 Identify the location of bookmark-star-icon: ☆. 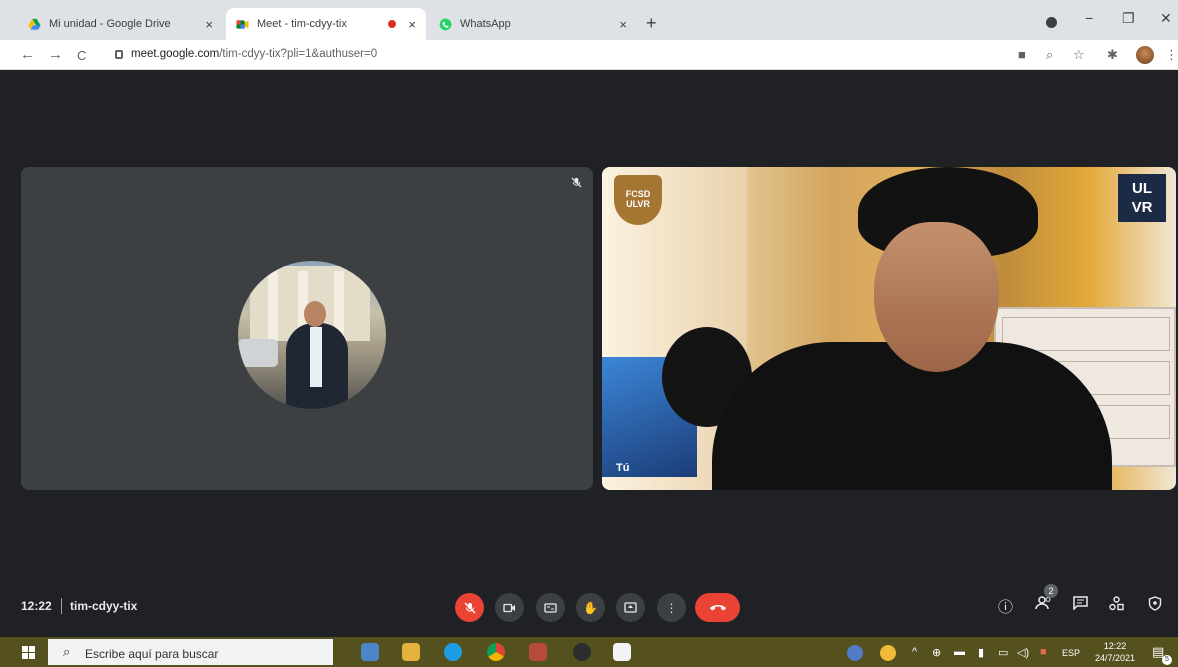
(1079, 55).